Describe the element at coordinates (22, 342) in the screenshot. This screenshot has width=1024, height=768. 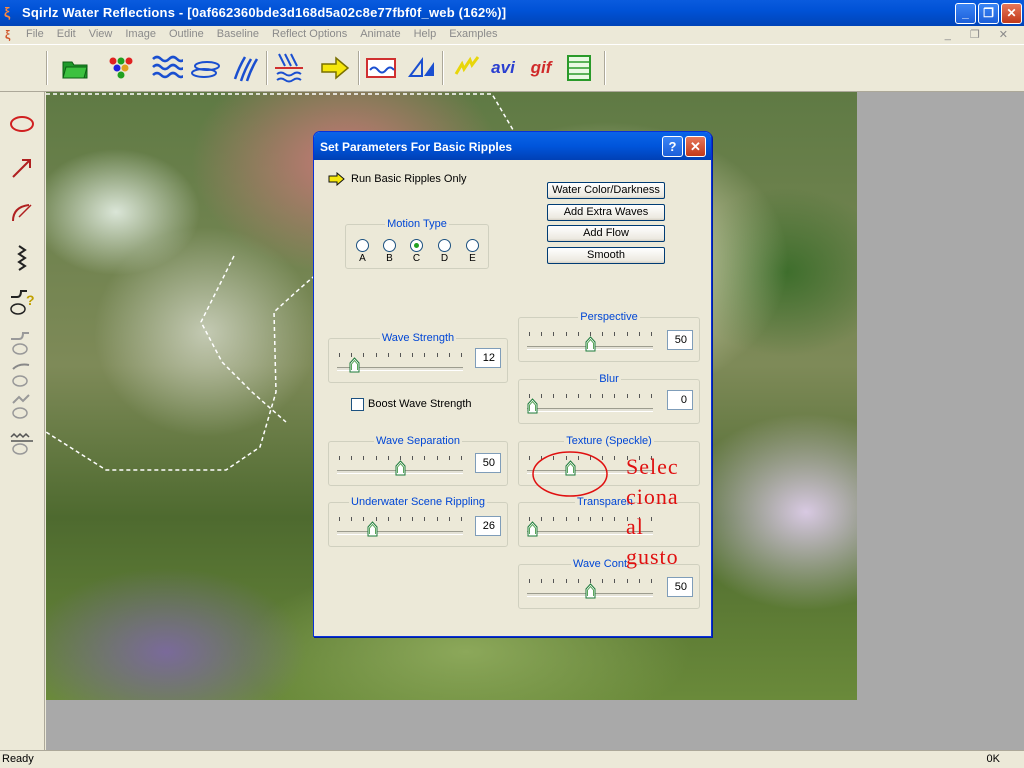
I see `tool-6-icon` at that location.